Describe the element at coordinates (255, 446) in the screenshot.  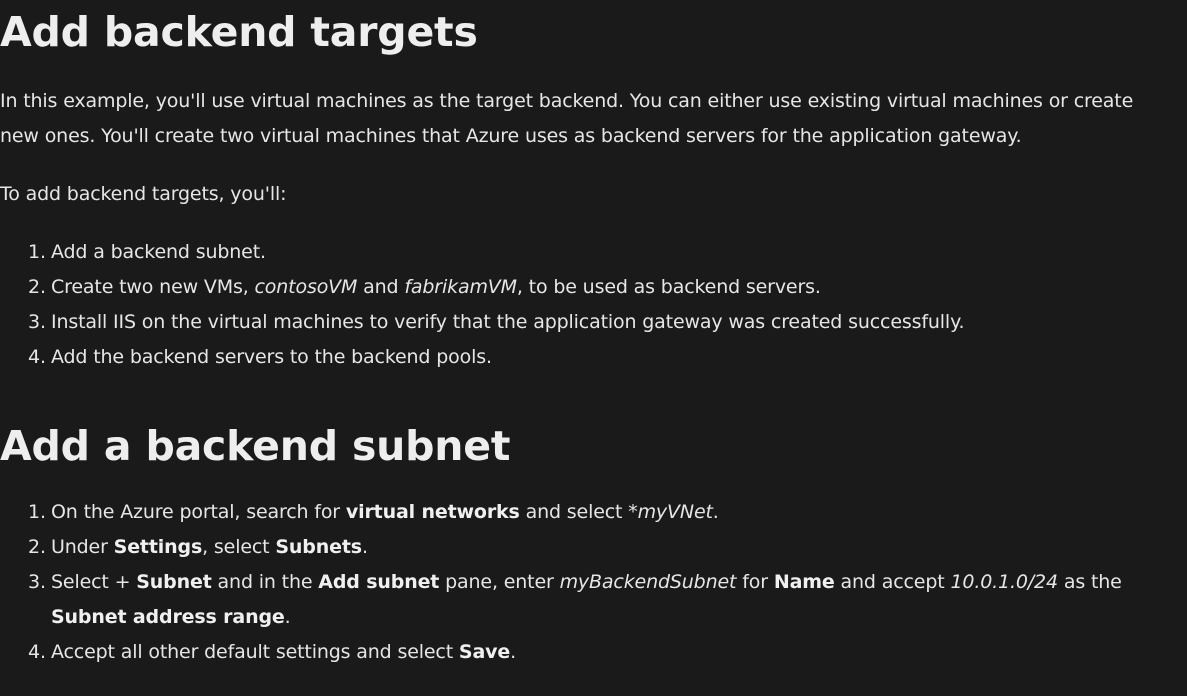
I see `heading-add-backend-subnet: Add a backend subnet` at that location.